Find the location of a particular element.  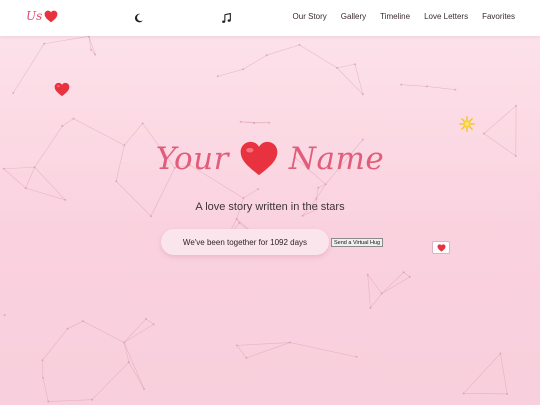

logo-text: Us is located at coordinates (34, 16).